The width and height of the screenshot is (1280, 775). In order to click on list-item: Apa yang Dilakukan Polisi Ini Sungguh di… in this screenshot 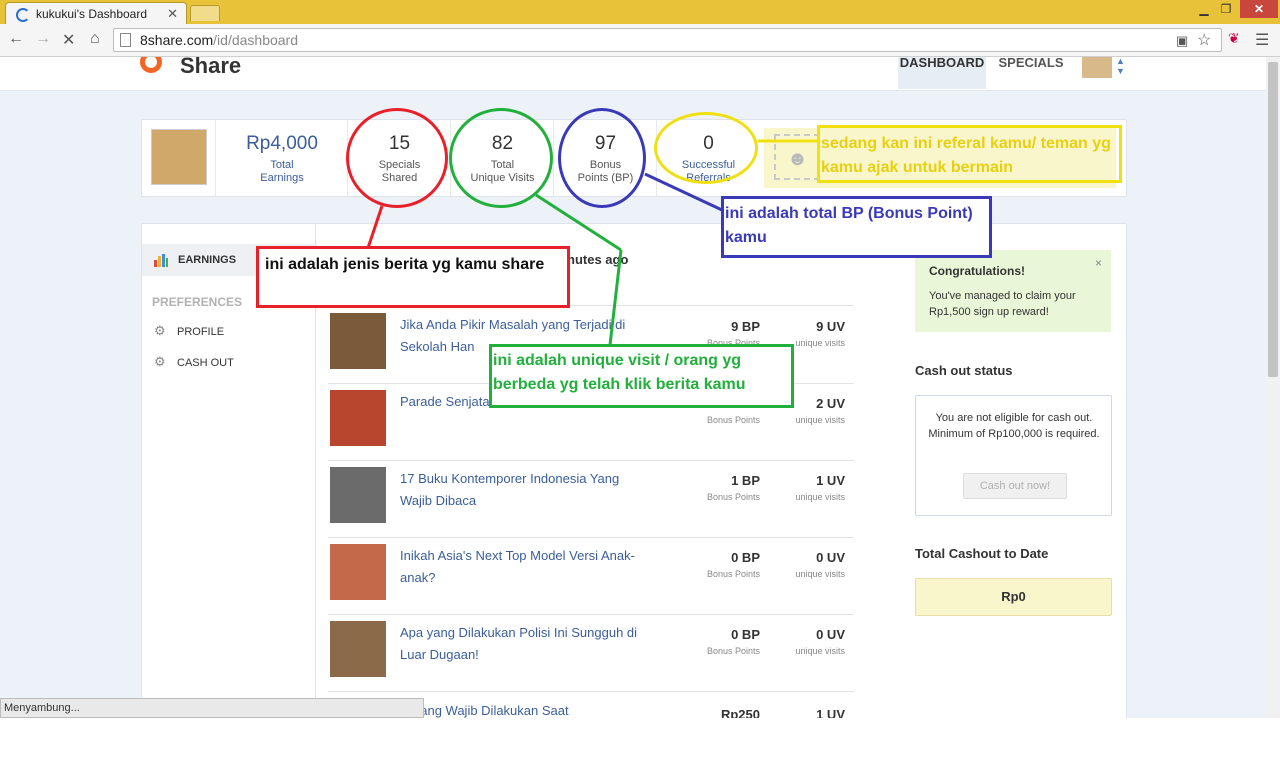, I will do `click(591, 653)`.